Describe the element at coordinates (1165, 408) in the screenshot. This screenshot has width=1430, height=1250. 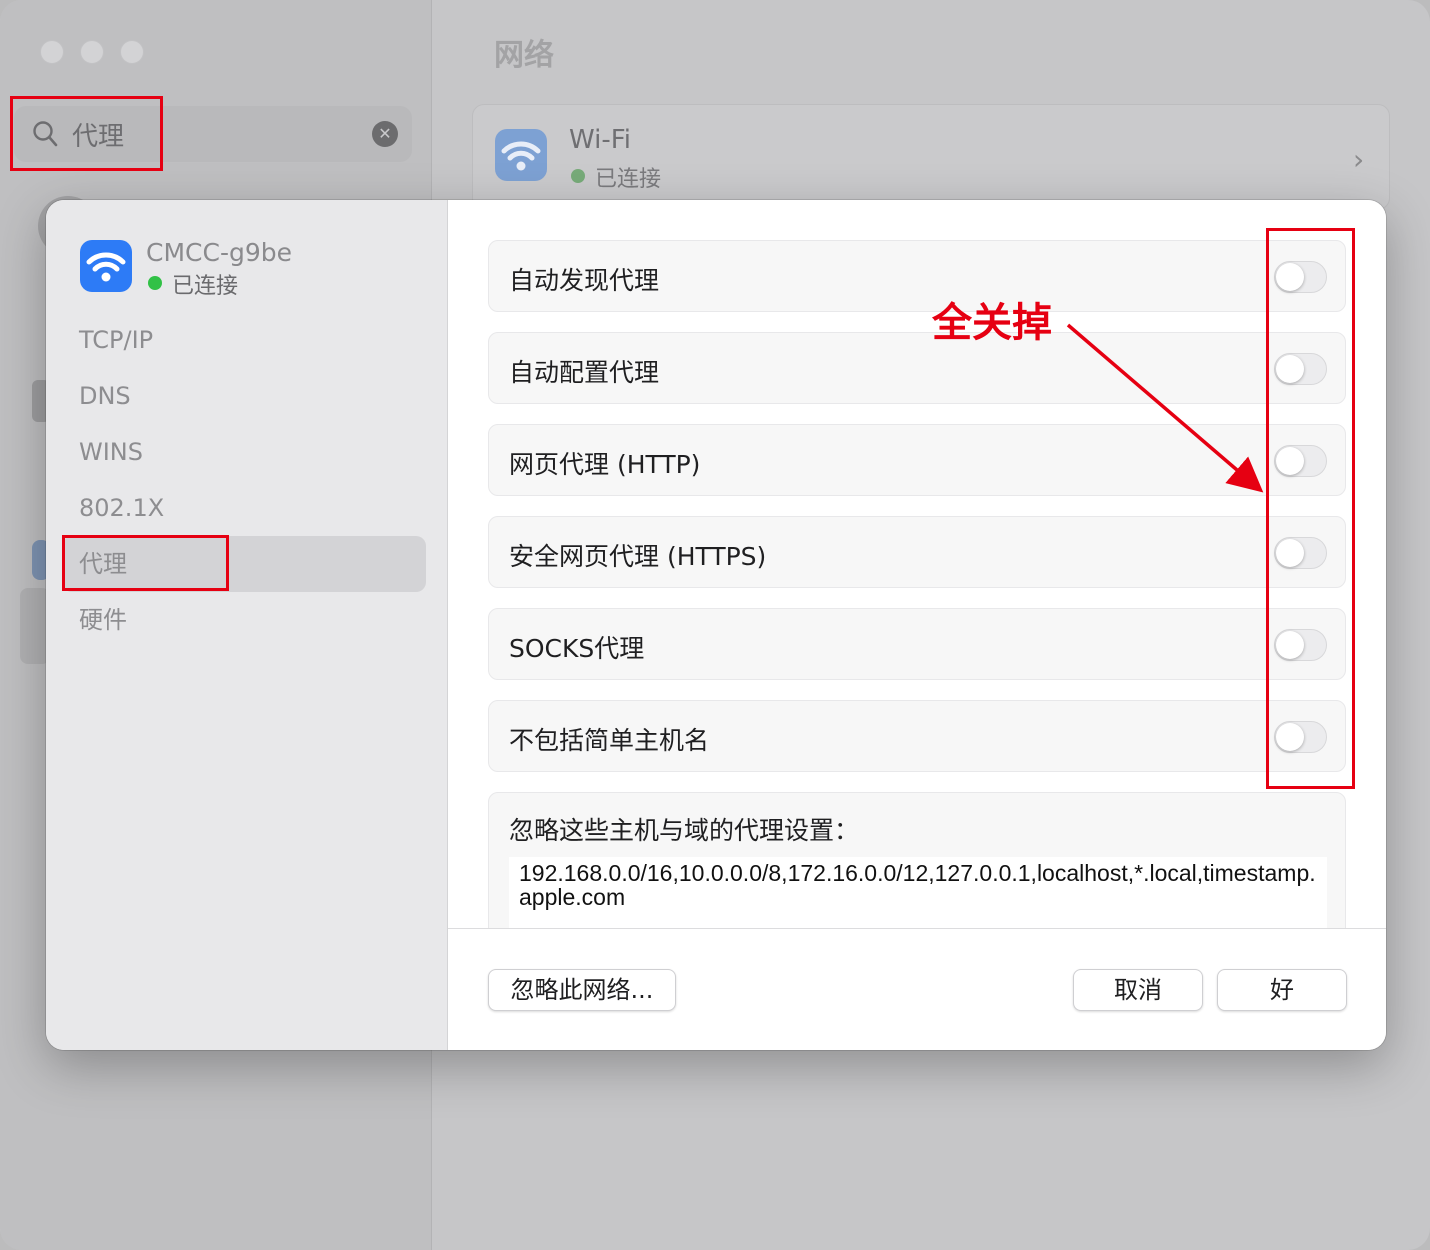
I see `annotation-arrow-icon` at that location.